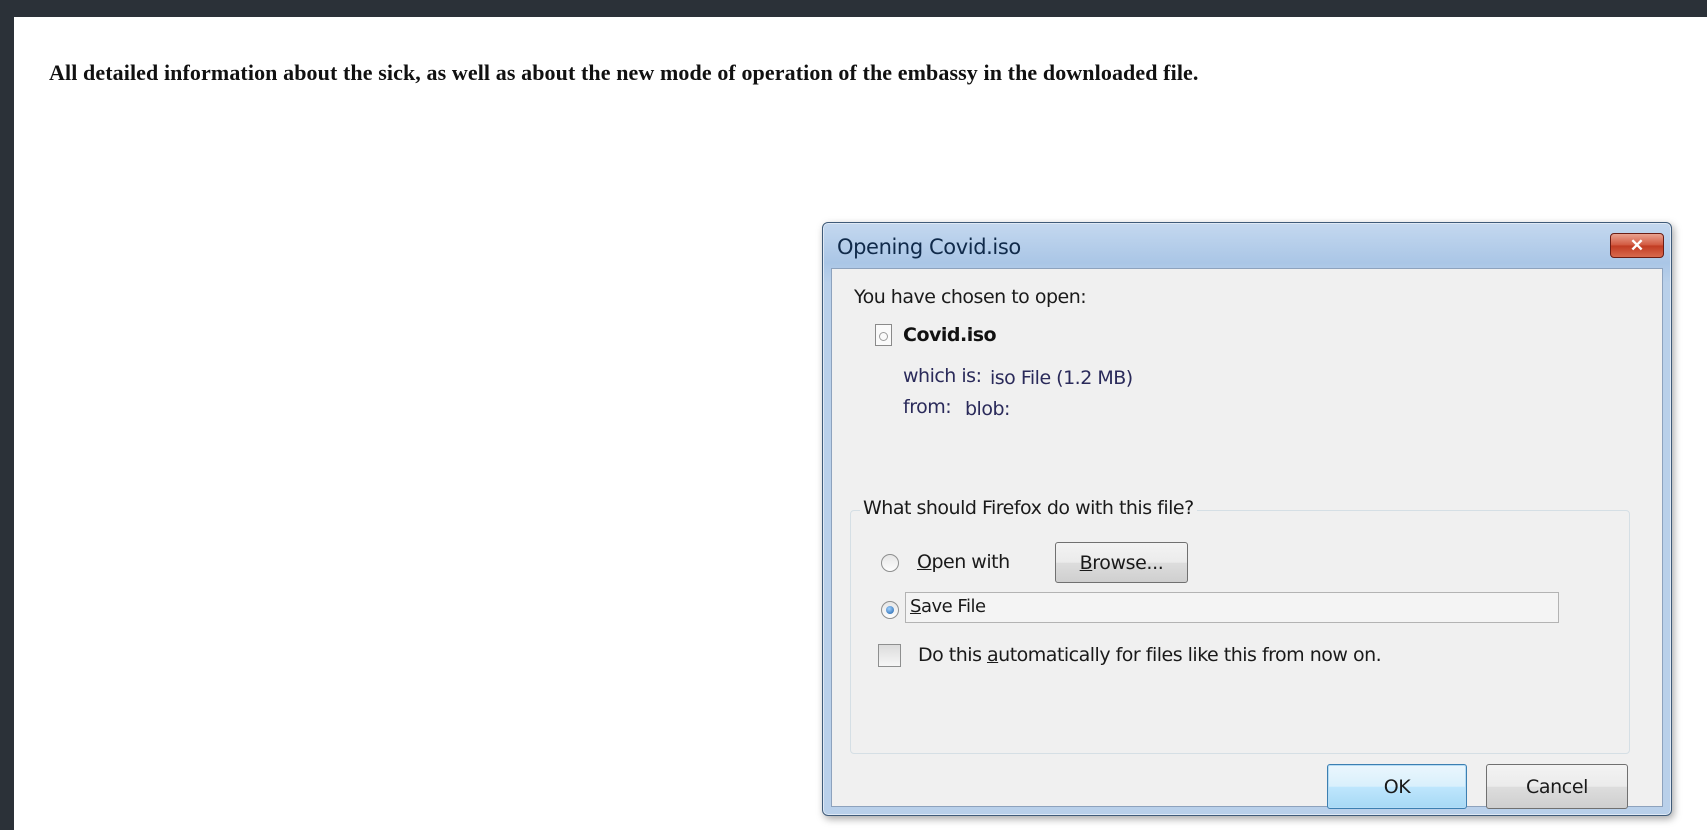 The height and width of the screenshot is (830, 1707). Describe the element at coordinates (942, 376) in the screenshot. I see `file-type-label: which is:` at that location.